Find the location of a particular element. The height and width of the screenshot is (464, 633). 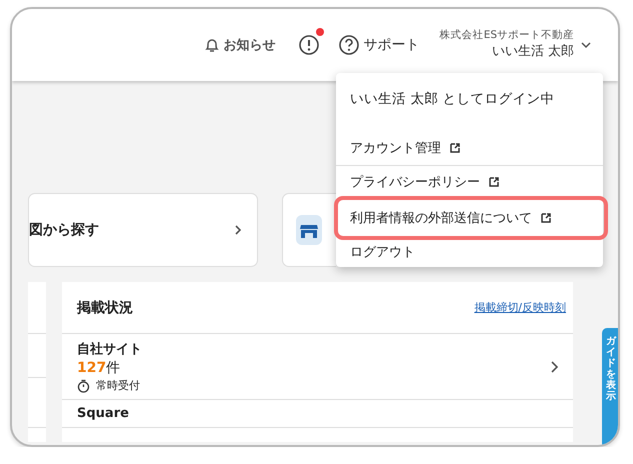

company-name: 株式会社ESサポート不動産 is located at coordinates (507, 35).